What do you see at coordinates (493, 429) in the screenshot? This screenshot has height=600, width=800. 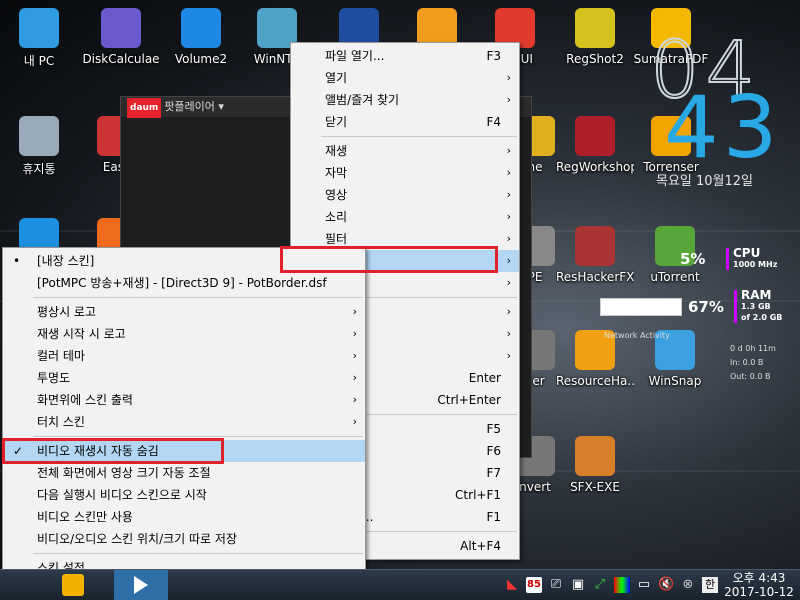 I see `menu-shortcut: F5` at bounding box center [493, 429].